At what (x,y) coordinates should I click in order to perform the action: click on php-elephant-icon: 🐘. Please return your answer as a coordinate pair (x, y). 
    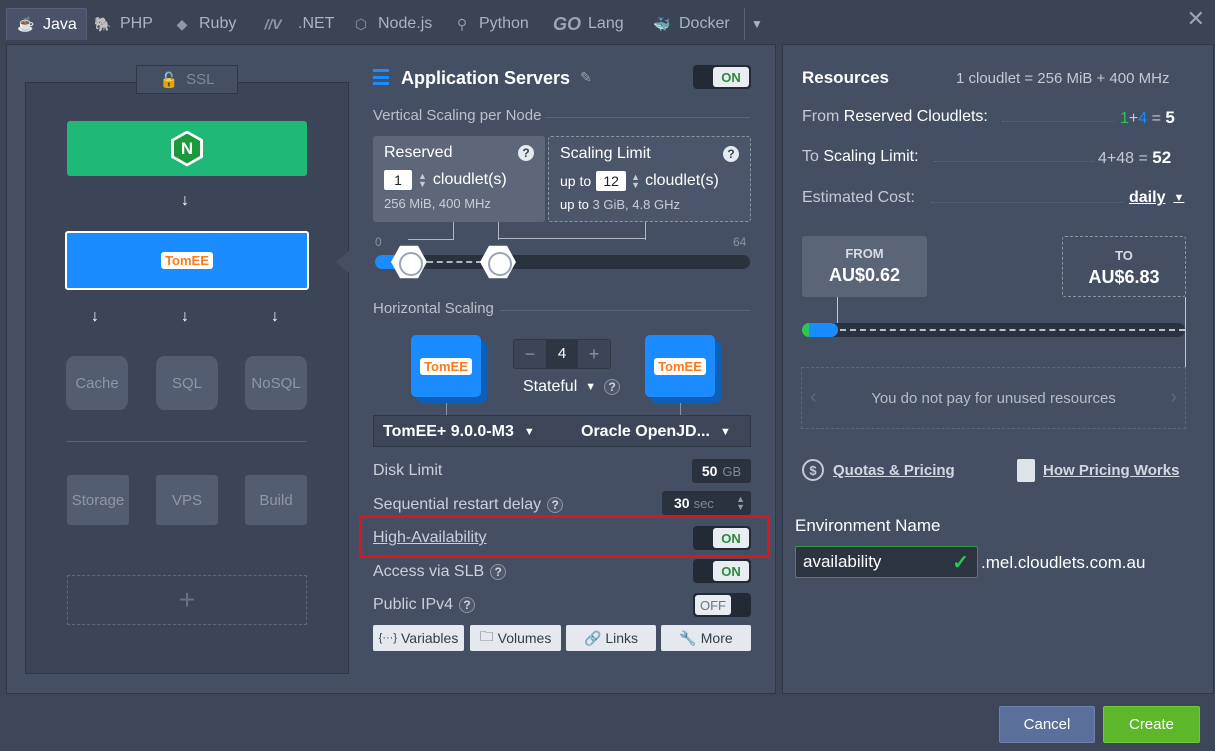
    Looking at the image, I should click on (103, 23).